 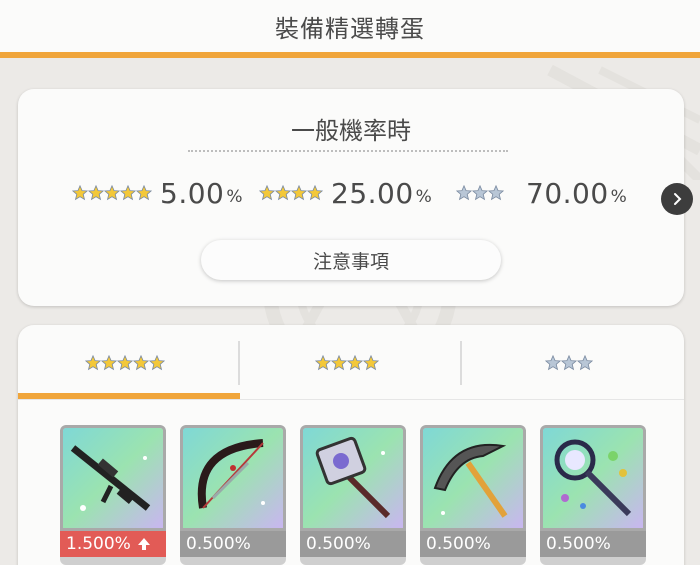 I want to click on tab-5-star, so click(x=129, y=363).